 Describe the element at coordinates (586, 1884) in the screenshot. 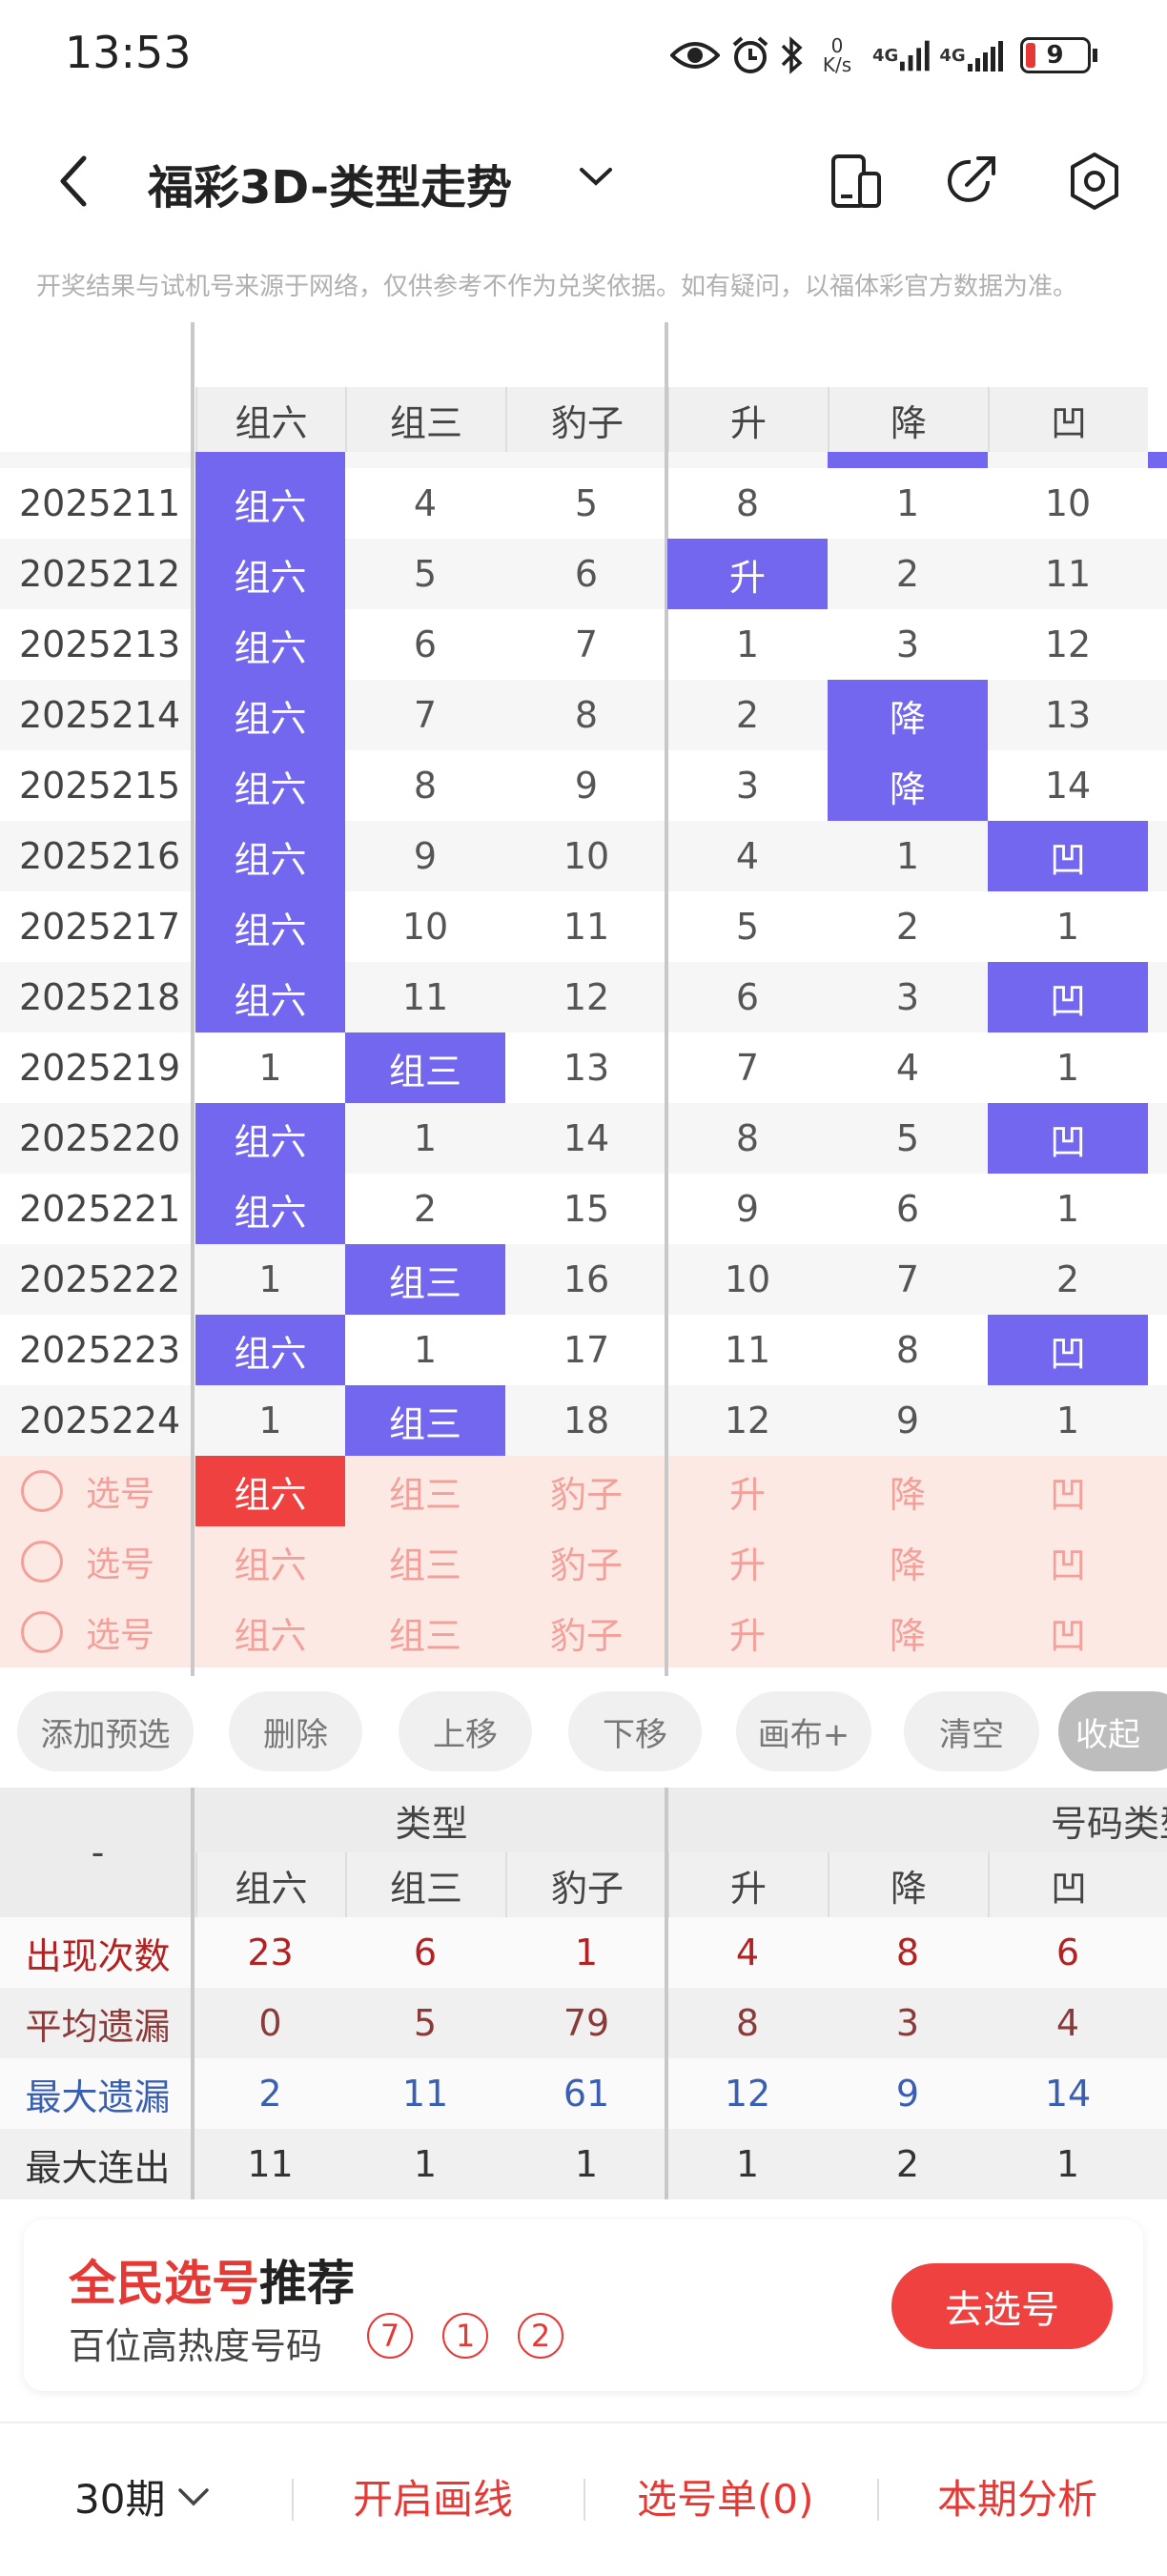

I see `stats-column-header: 豹子` at that location.